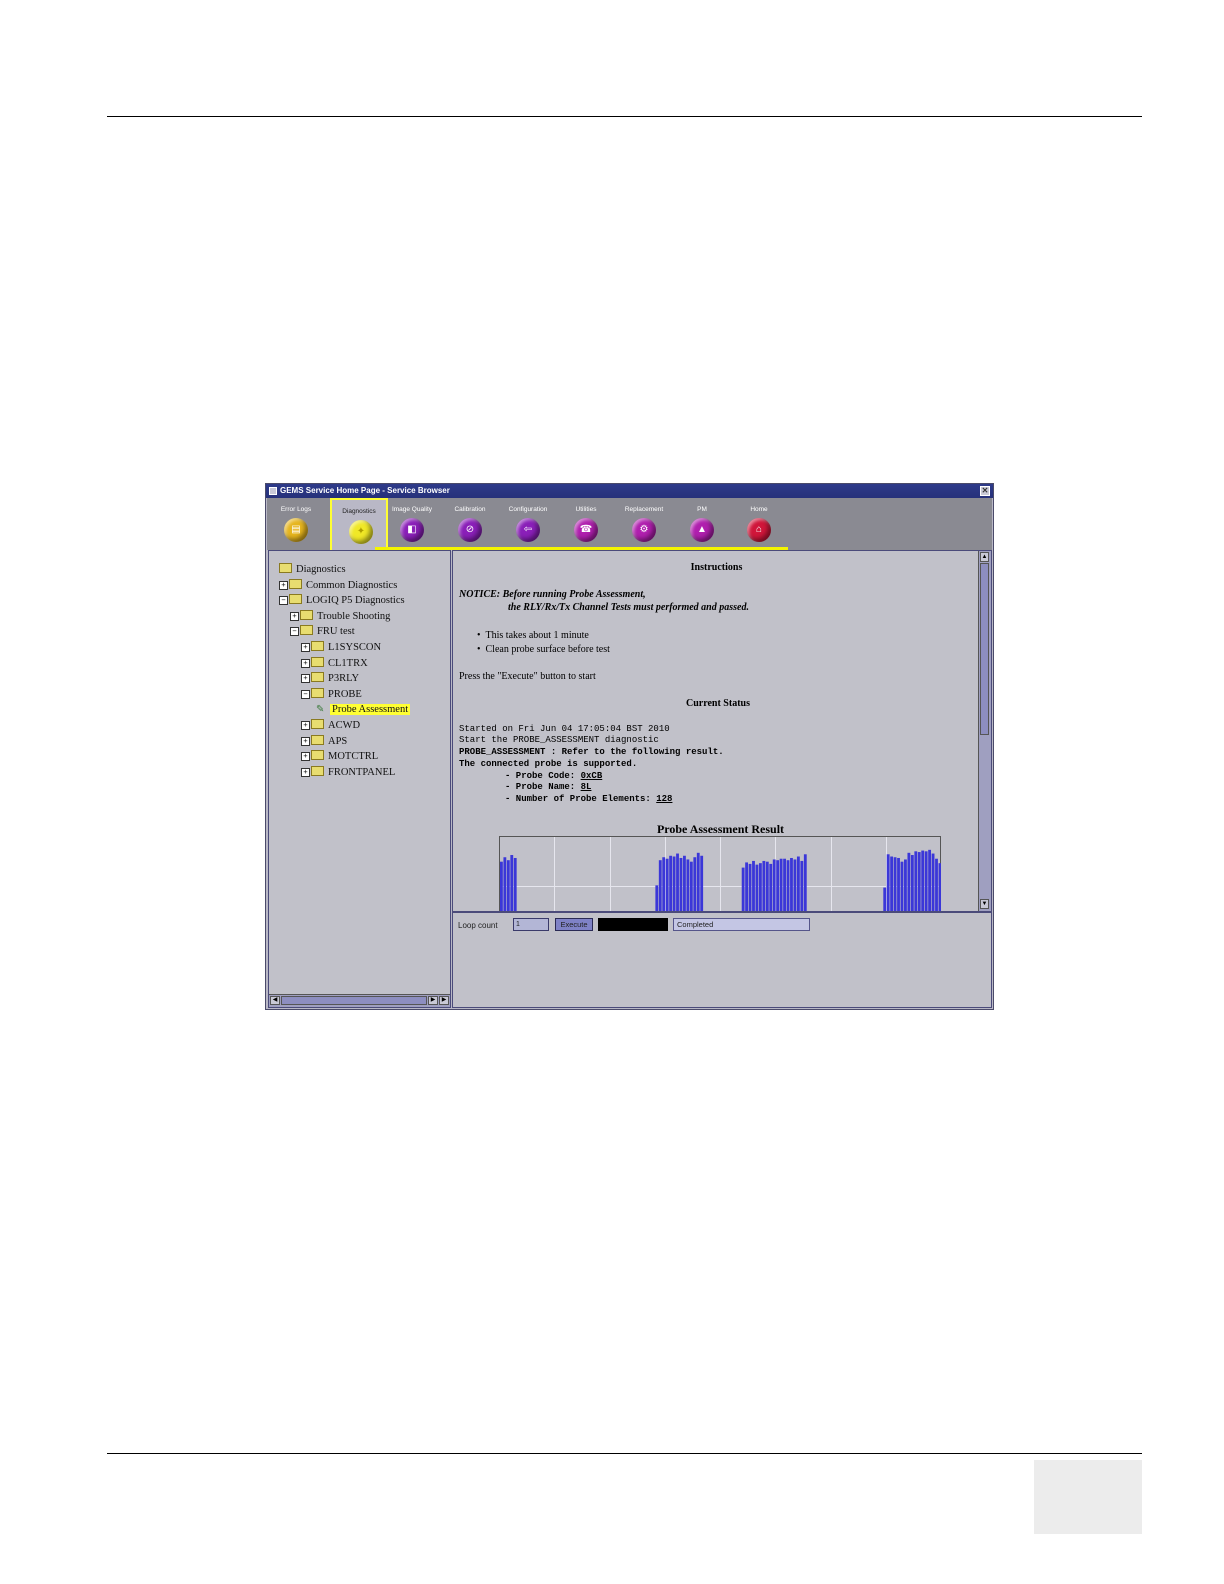 The width and height of the screenshot is (1224, 1584). I want to click on probe-code-line: - Probe Code: 0xCB, so click(554, 776).